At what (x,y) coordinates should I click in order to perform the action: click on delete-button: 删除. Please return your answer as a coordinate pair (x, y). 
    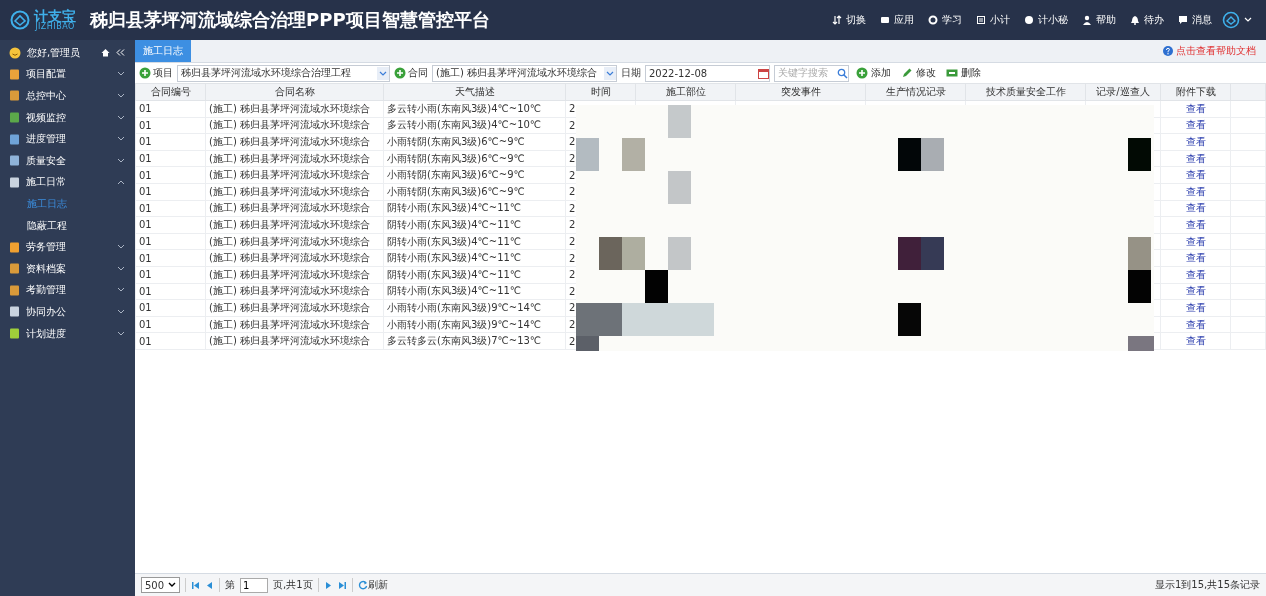
    Looking at the image, I should click on (963, 73).